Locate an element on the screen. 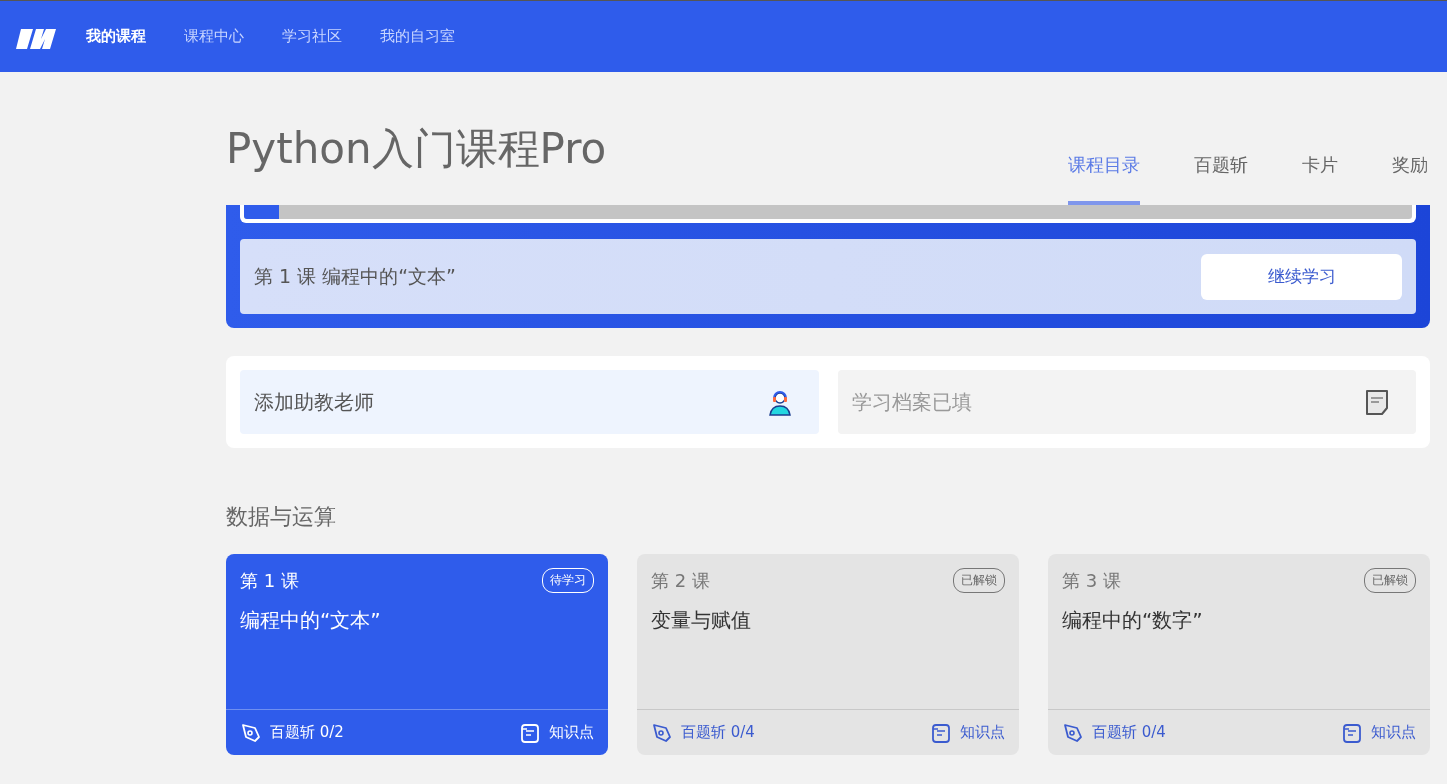 The width and height of the screenshot is (1447, 784). continue-button: 继续学习 is located at coordinates (1301, 276).